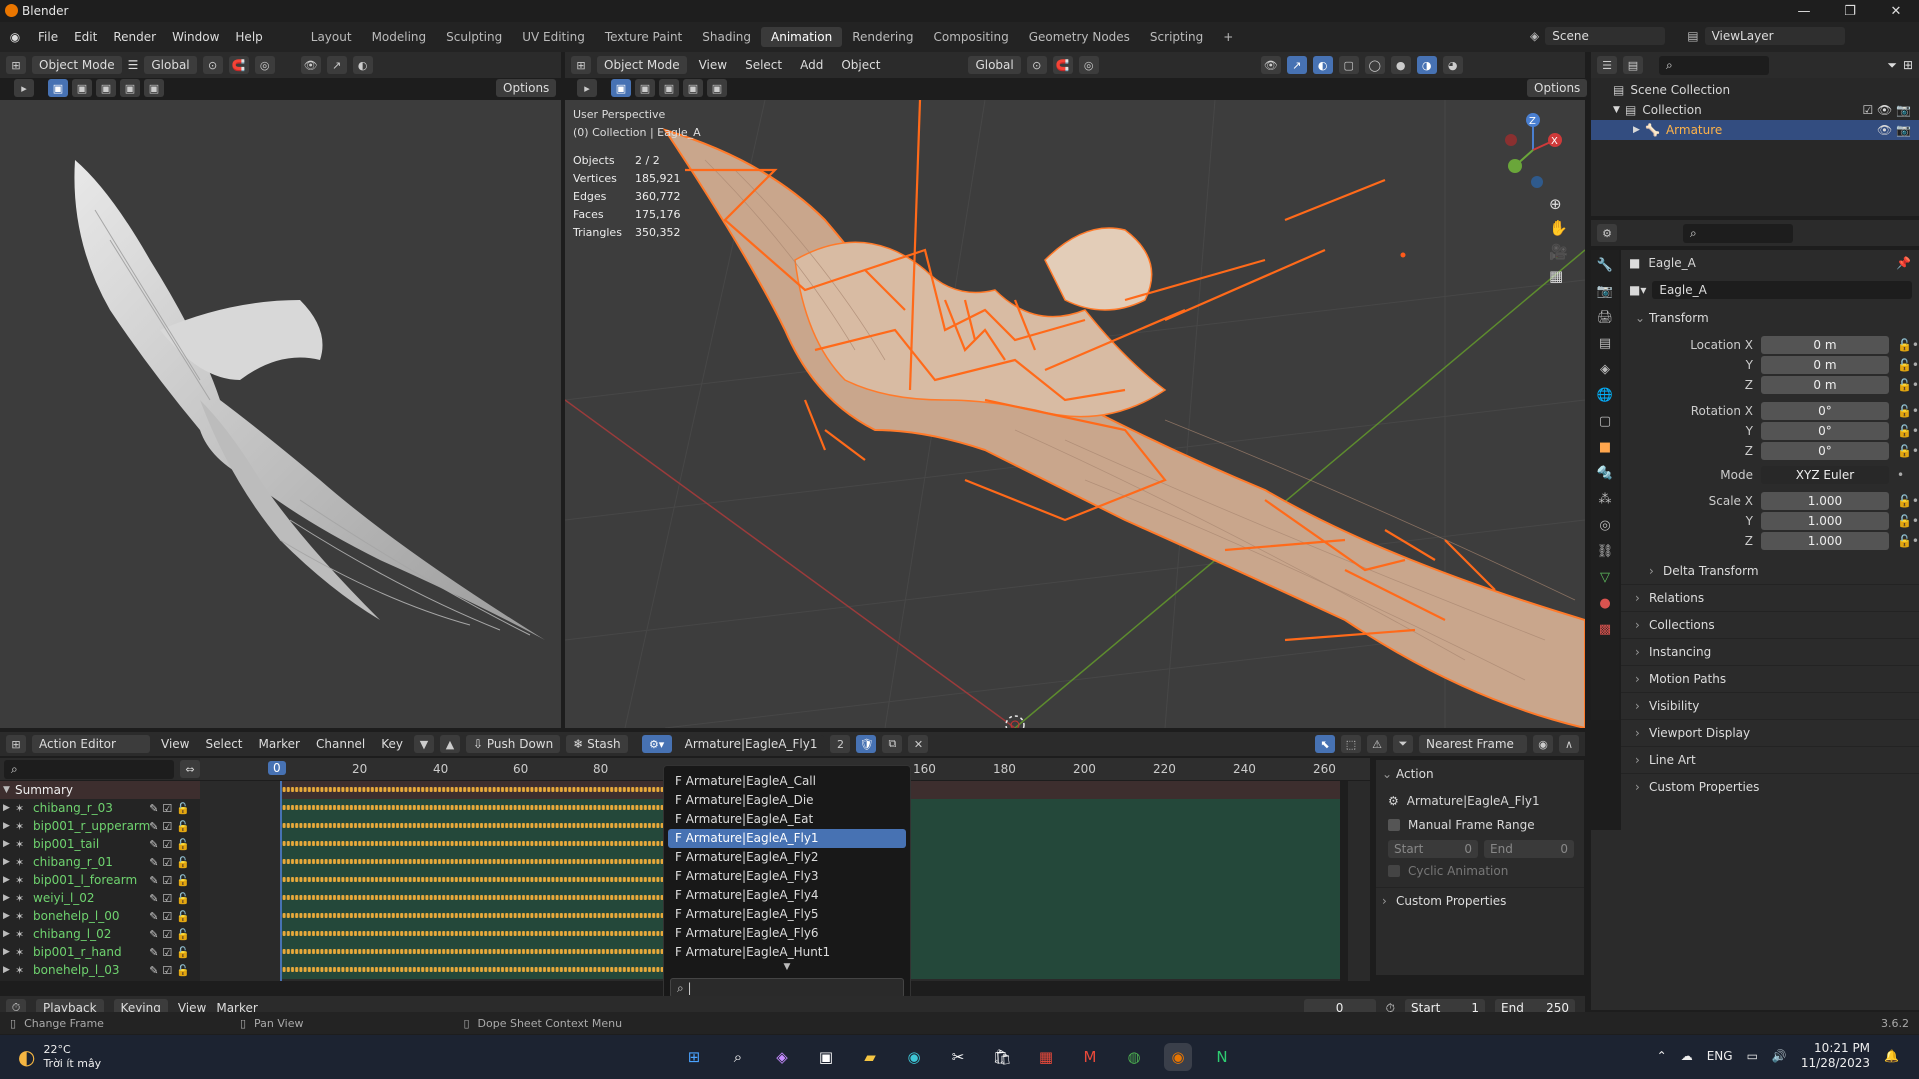 This screenshot has width=1919, height=1079. What do you see at coordinates (669, 88) in the screenshot?
I see `select-subtract-icon: ▣` at bounding box center [669, 88].